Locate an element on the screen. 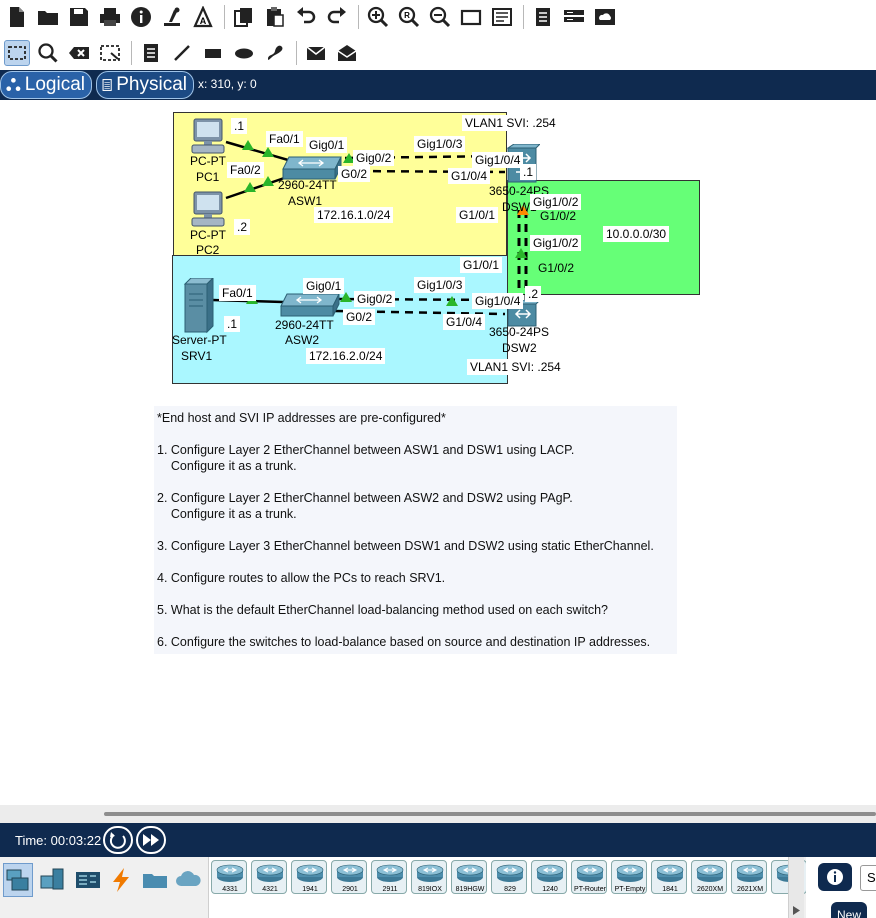 The image size is (876, 918). custom-device-icon is located at coordinates (502, 17).